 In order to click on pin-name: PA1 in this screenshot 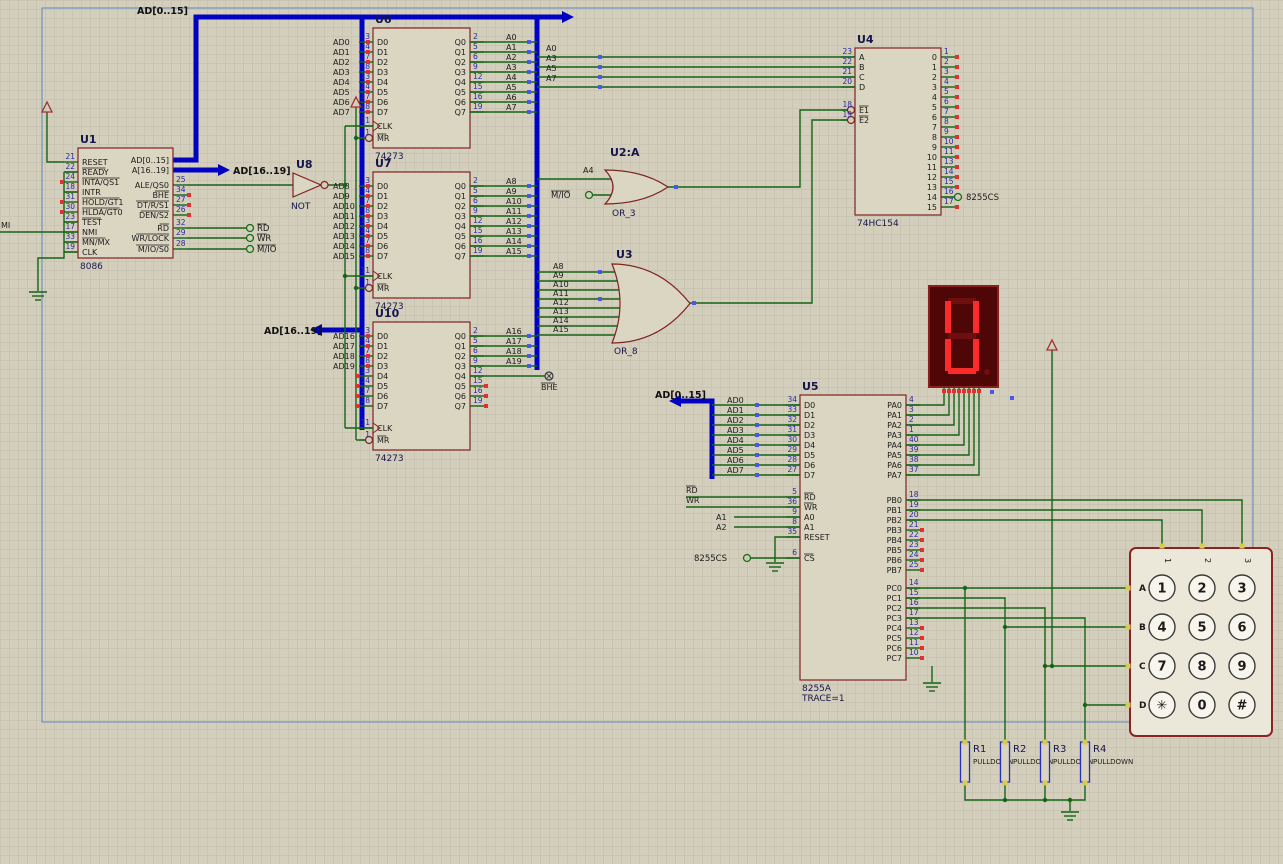, I will do `click(894, 415)`.